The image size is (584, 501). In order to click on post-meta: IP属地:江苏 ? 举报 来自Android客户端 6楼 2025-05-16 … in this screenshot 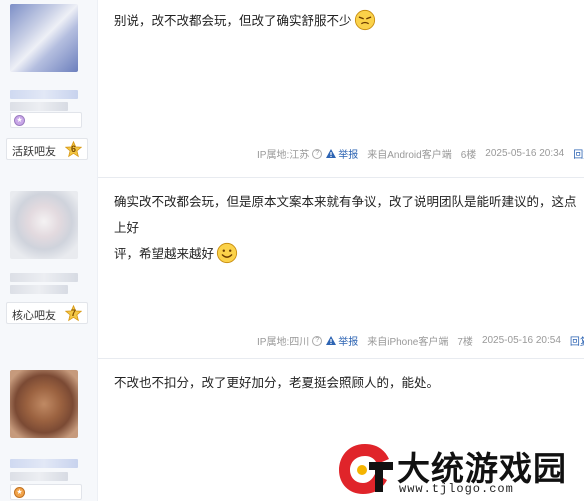, I will do `click(420, 153)`.